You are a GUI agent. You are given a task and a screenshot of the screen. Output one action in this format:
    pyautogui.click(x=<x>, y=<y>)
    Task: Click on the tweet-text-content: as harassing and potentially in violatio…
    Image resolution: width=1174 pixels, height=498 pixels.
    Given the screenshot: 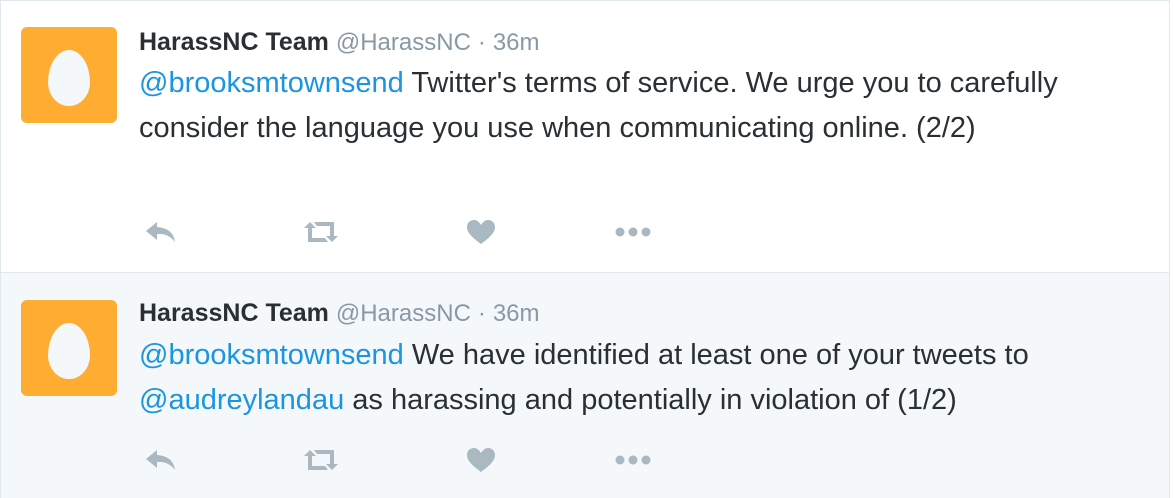 What is the action you would take?
    pyautogui.click(x=650, y=400)
    